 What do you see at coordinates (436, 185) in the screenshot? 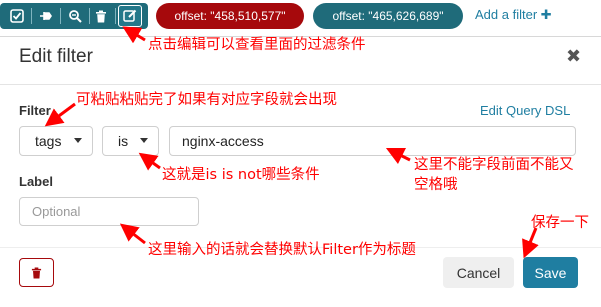
I see `annotation-value-line2: 空格哦` at bounding box center [436, 185].